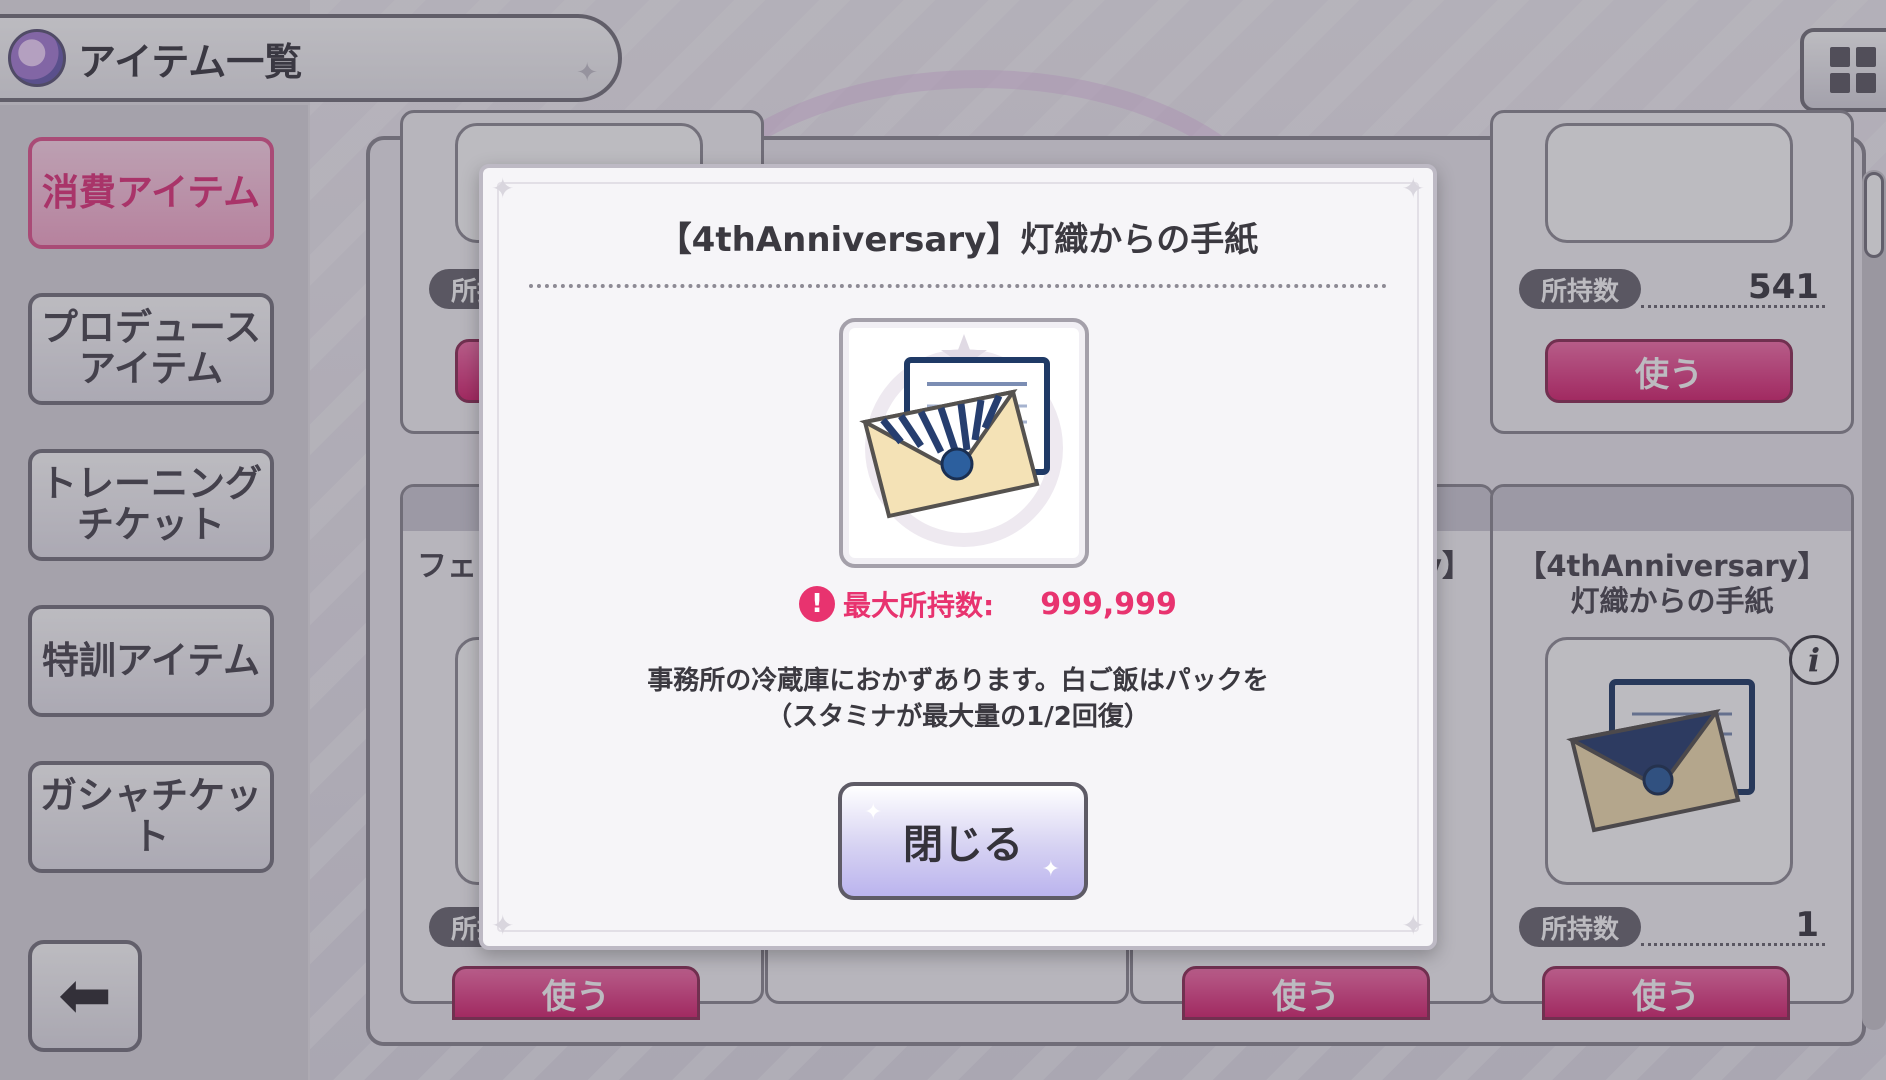  I want to click on description-line: 事務所の冷蔵庫におかずあります。白ご飯はパックを, so click(958, 681).